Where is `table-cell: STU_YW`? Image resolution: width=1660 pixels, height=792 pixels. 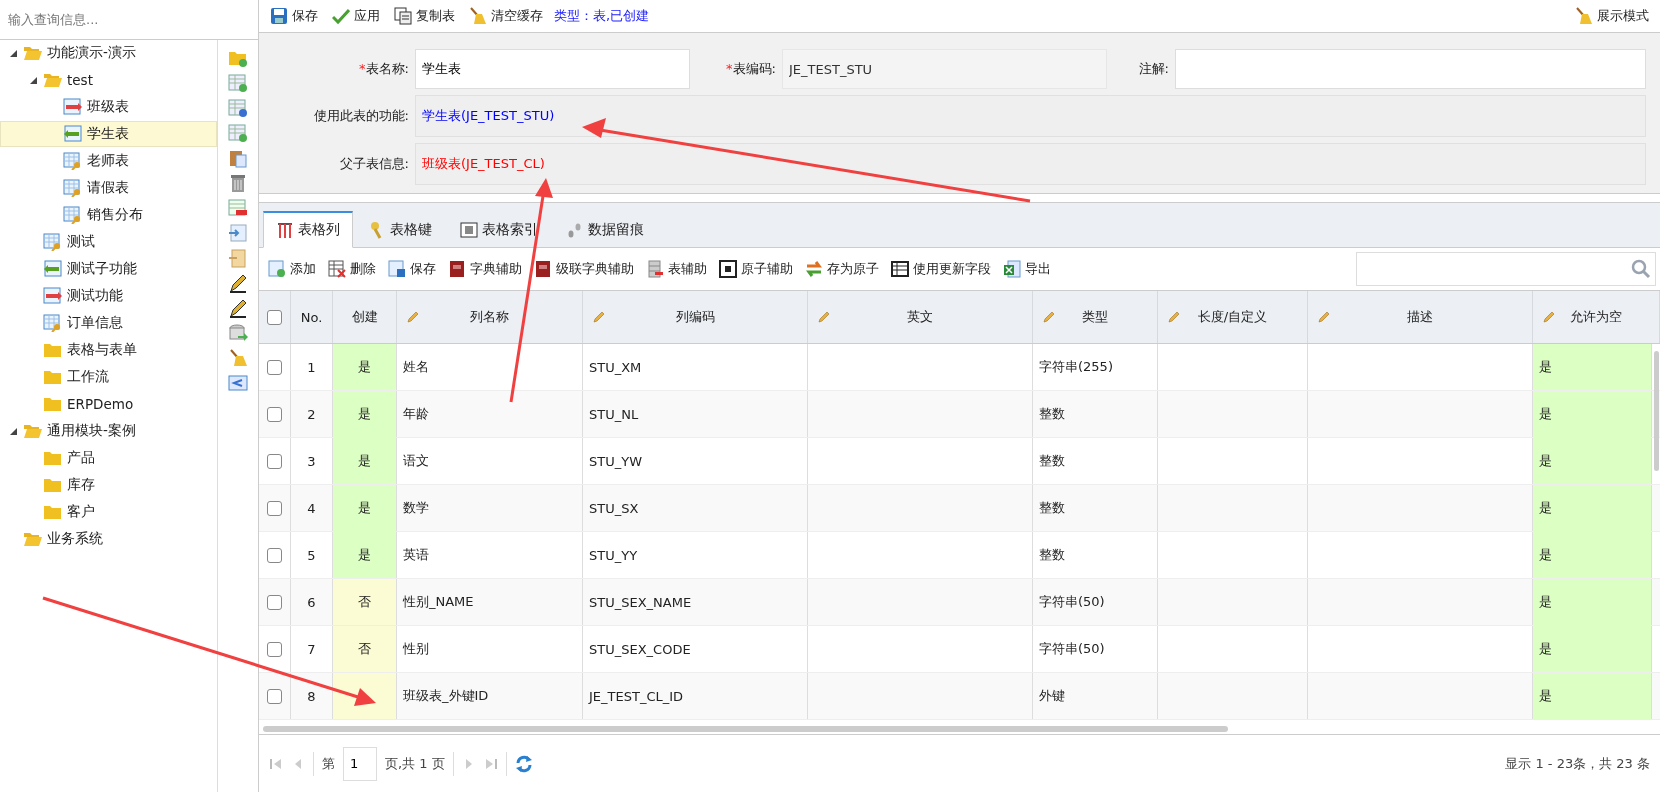
table-cell: STU_YW is located at coordinates (695, 461).